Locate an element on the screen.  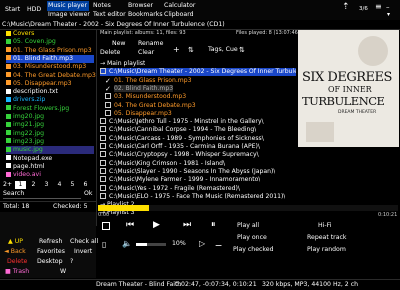
file-item: 05. Coven.jpg is located at coordinates (50, 42).